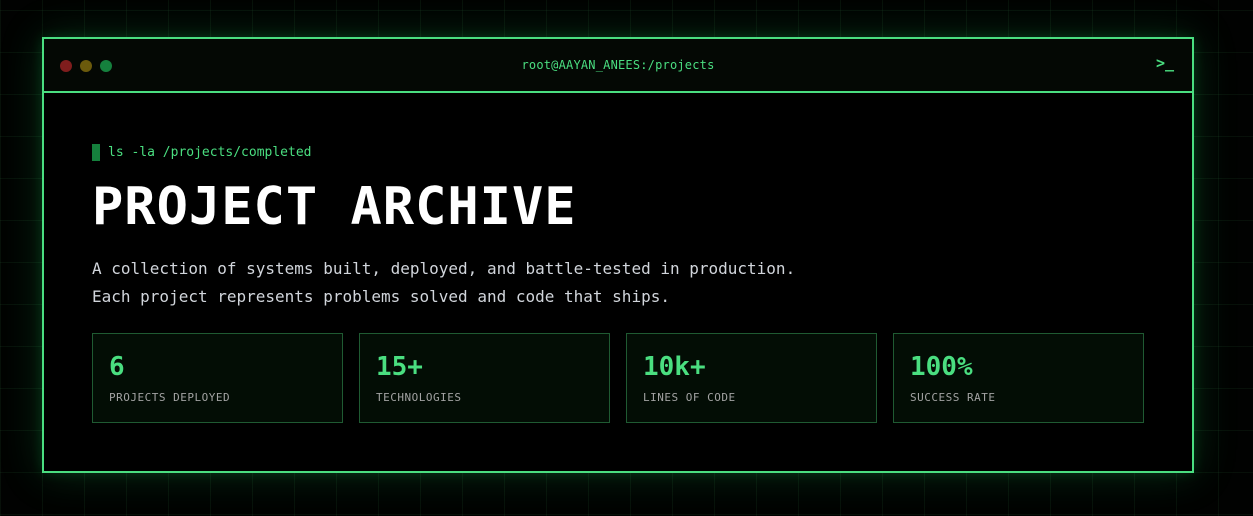 This screenshot has width=1253, height=516. What do you see at coordinates (1018, 378) in the screenshot?
I see `stat-card-success-rate: 100% SUCCESS RATE` at bounding box center [1018, 378].